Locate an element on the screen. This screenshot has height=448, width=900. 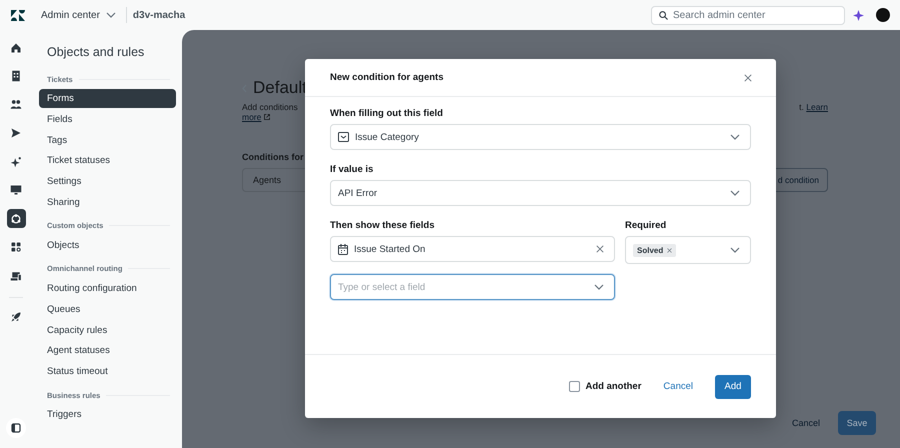
sidebar-item: Tags is located at coordinates (107, 140).